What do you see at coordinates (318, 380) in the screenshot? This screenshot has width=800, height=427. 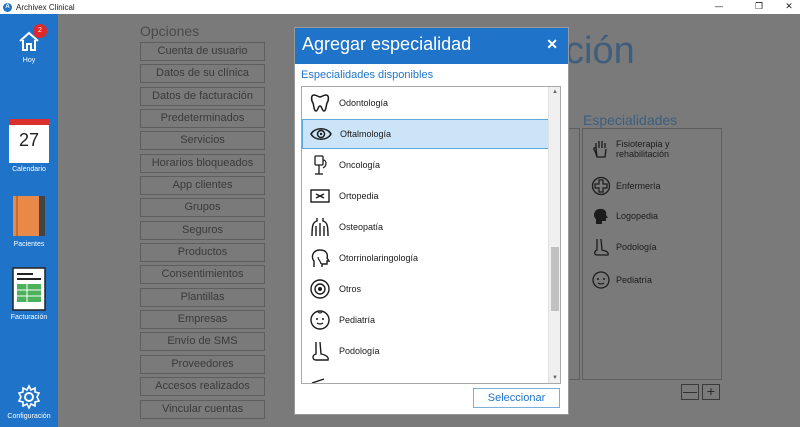 I see `partial-icon` at bounding box center [318, 380].